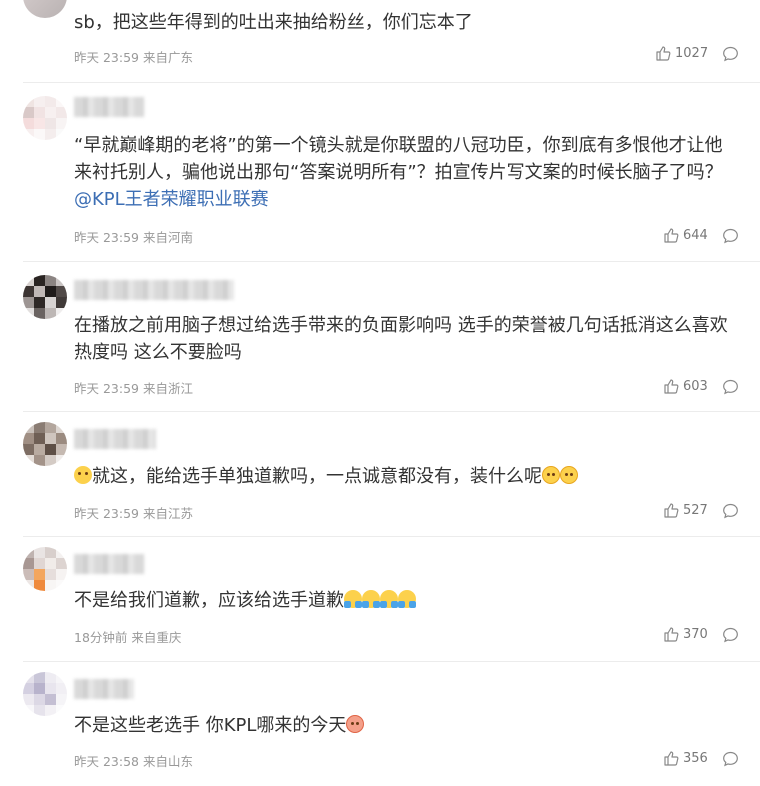 This screenshot has width=760, height=786. I want to click on like-count: 356, so click(695, 758).